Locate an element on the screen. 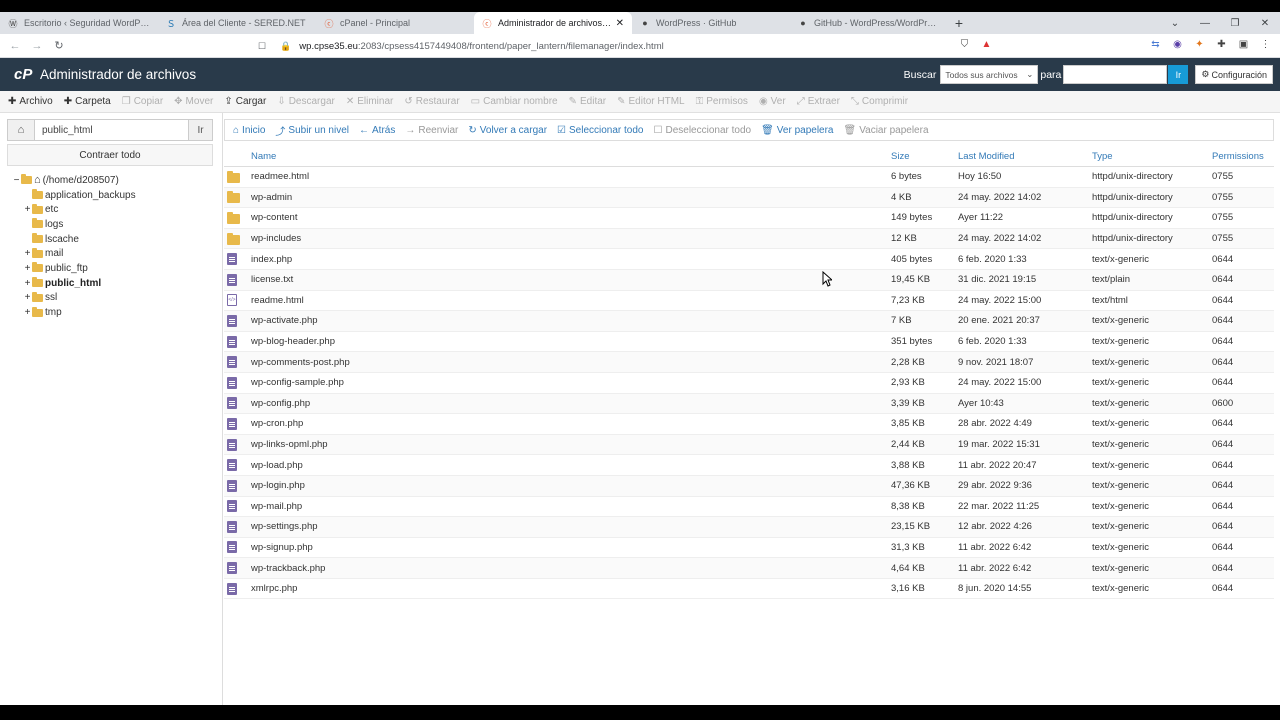 This screenshot has width=1280, height=720. restore-icon: ❐ is located at coordinates (1235, 23).